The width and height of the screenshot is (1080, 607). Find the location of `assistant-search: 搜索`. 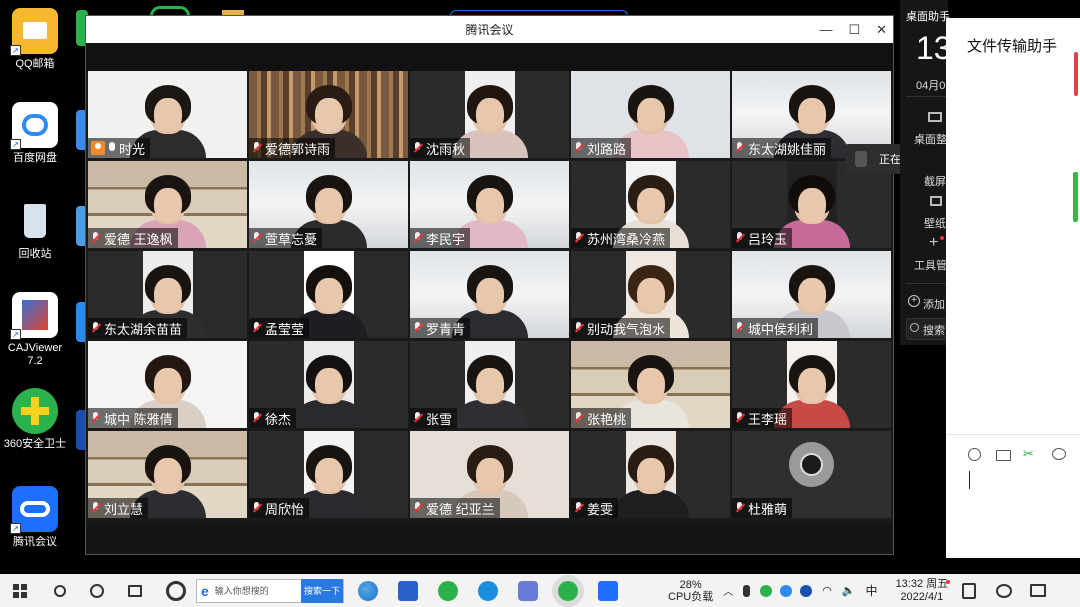

assistant-search: 搜索 is located at coordinates (934, 330).